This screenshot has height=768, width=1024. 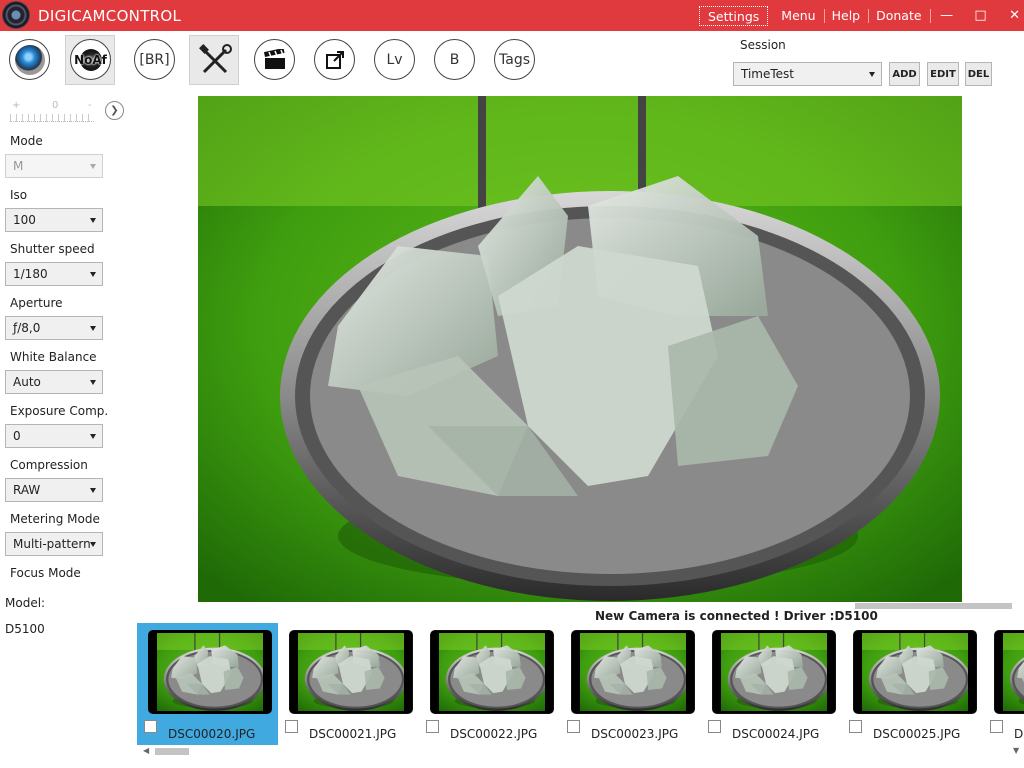 I want to click on bracketing-button: [BR], so click(x=154, y=59).